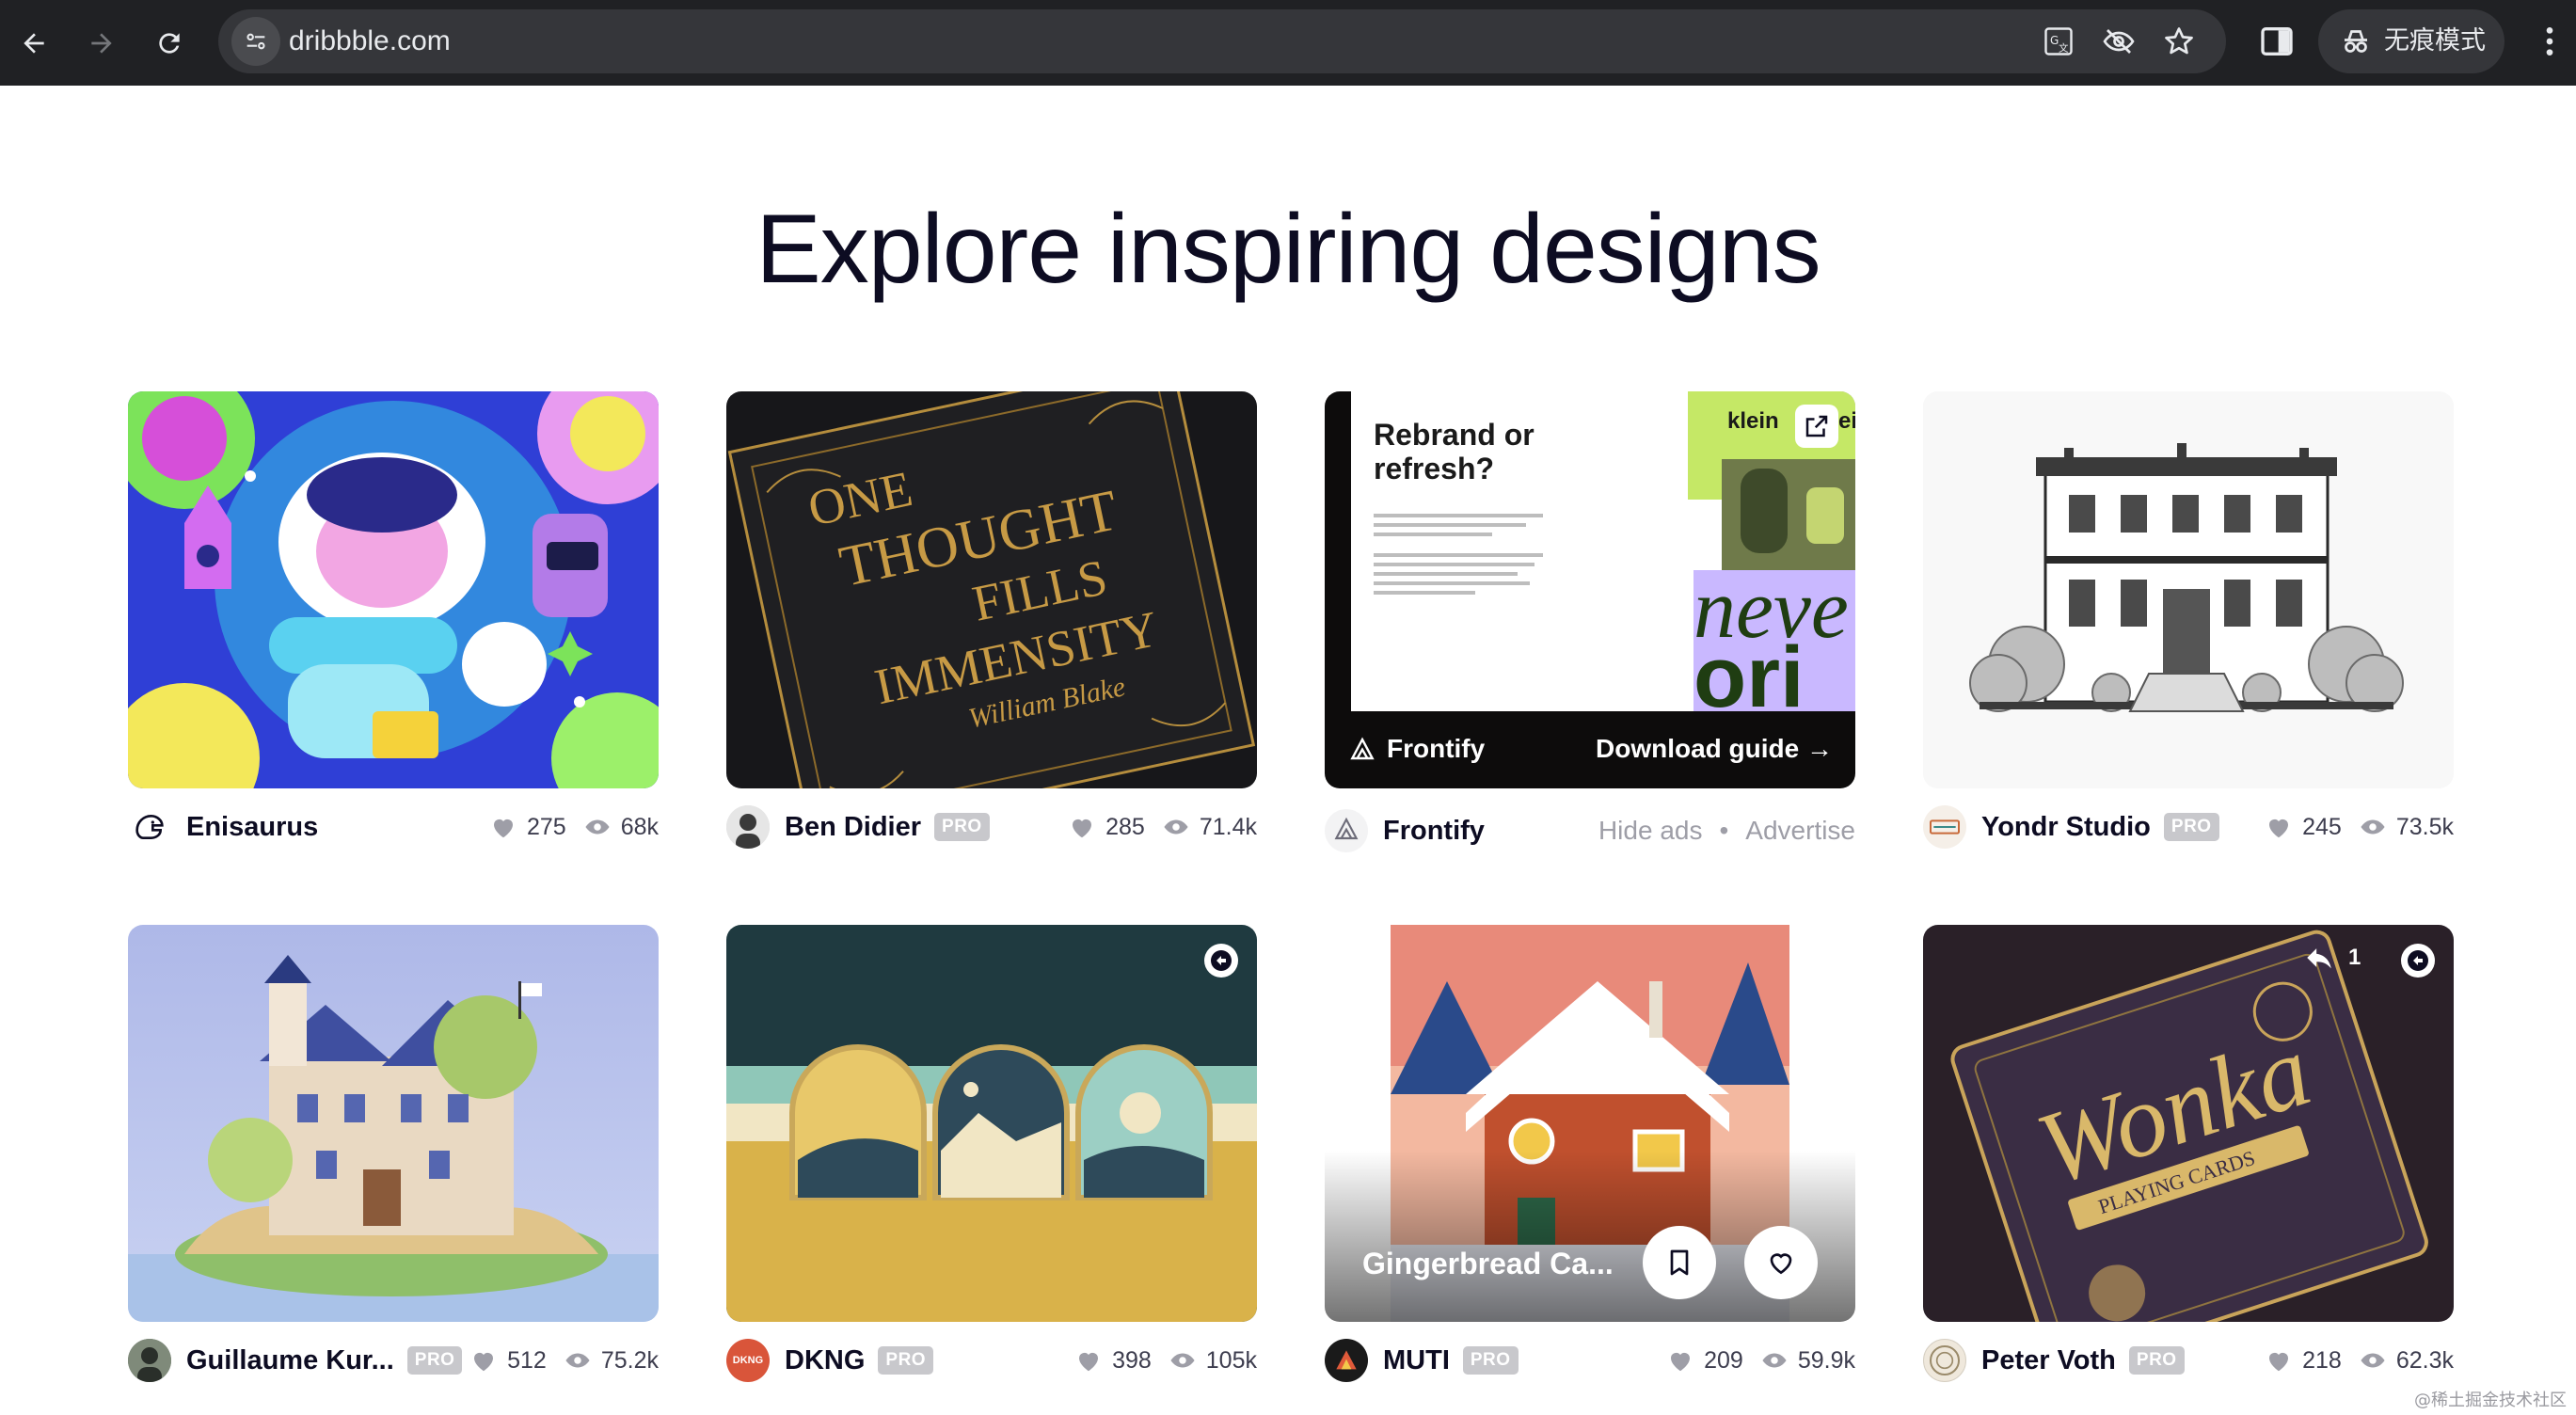  I want to click on author-name: Peter Voth, so click(2048, 1360).